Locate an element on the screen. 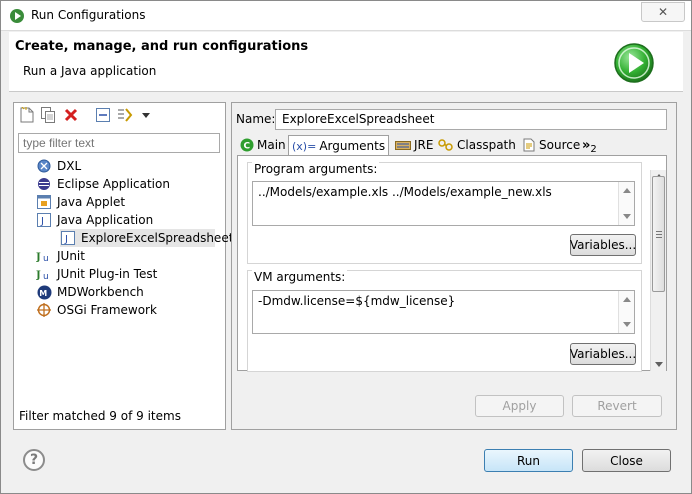  osgi-icon is located at coordinates (44, 310).